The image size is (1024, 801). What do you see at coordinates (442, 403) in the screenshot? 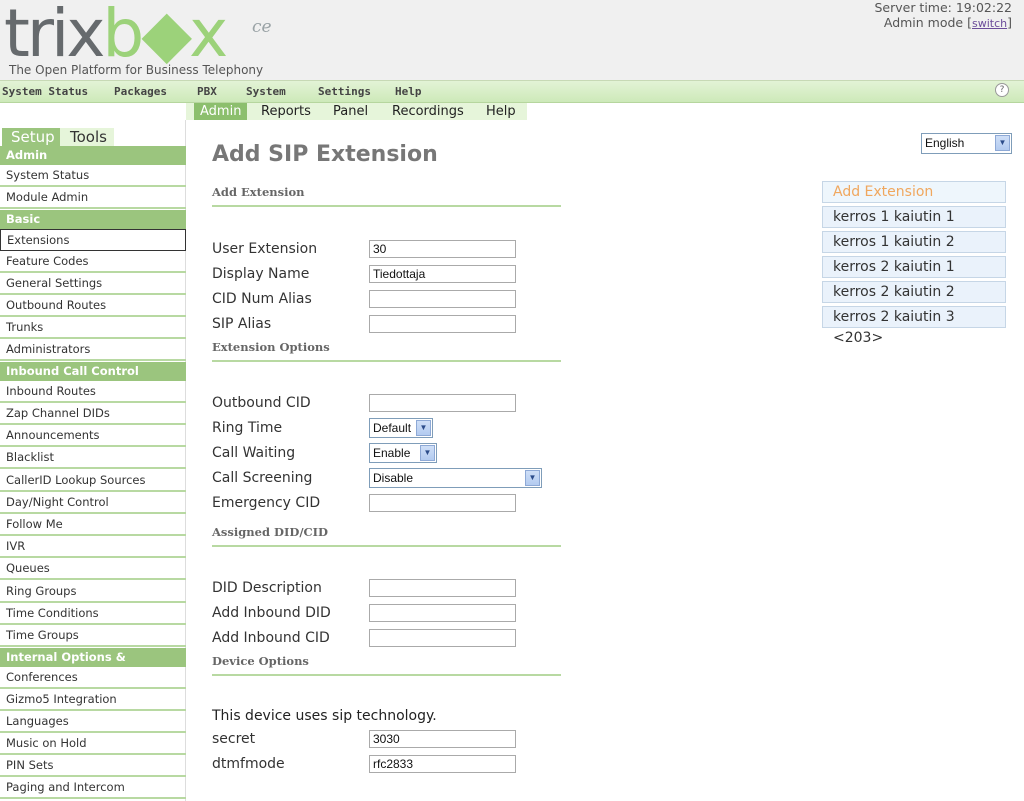
I see `outbound-cid-input` at bounding box center [442, 403].